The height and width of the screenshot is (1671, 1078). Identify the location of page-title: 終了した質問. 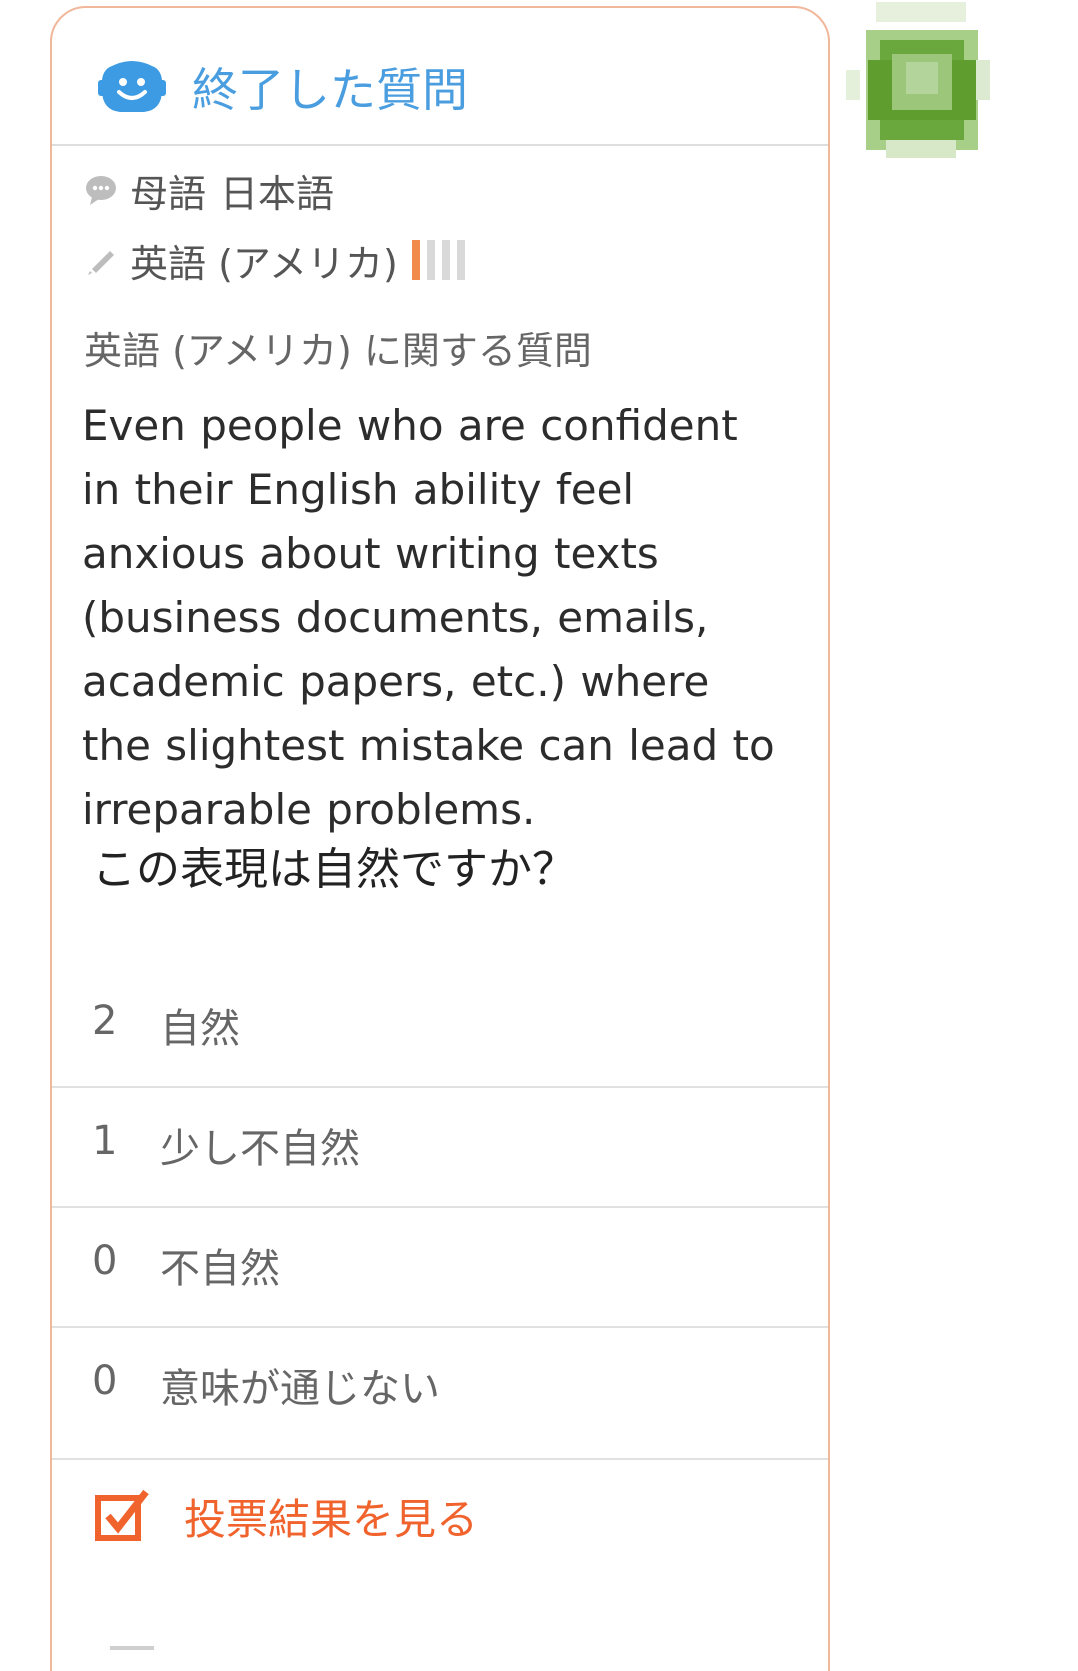
(330, 90).